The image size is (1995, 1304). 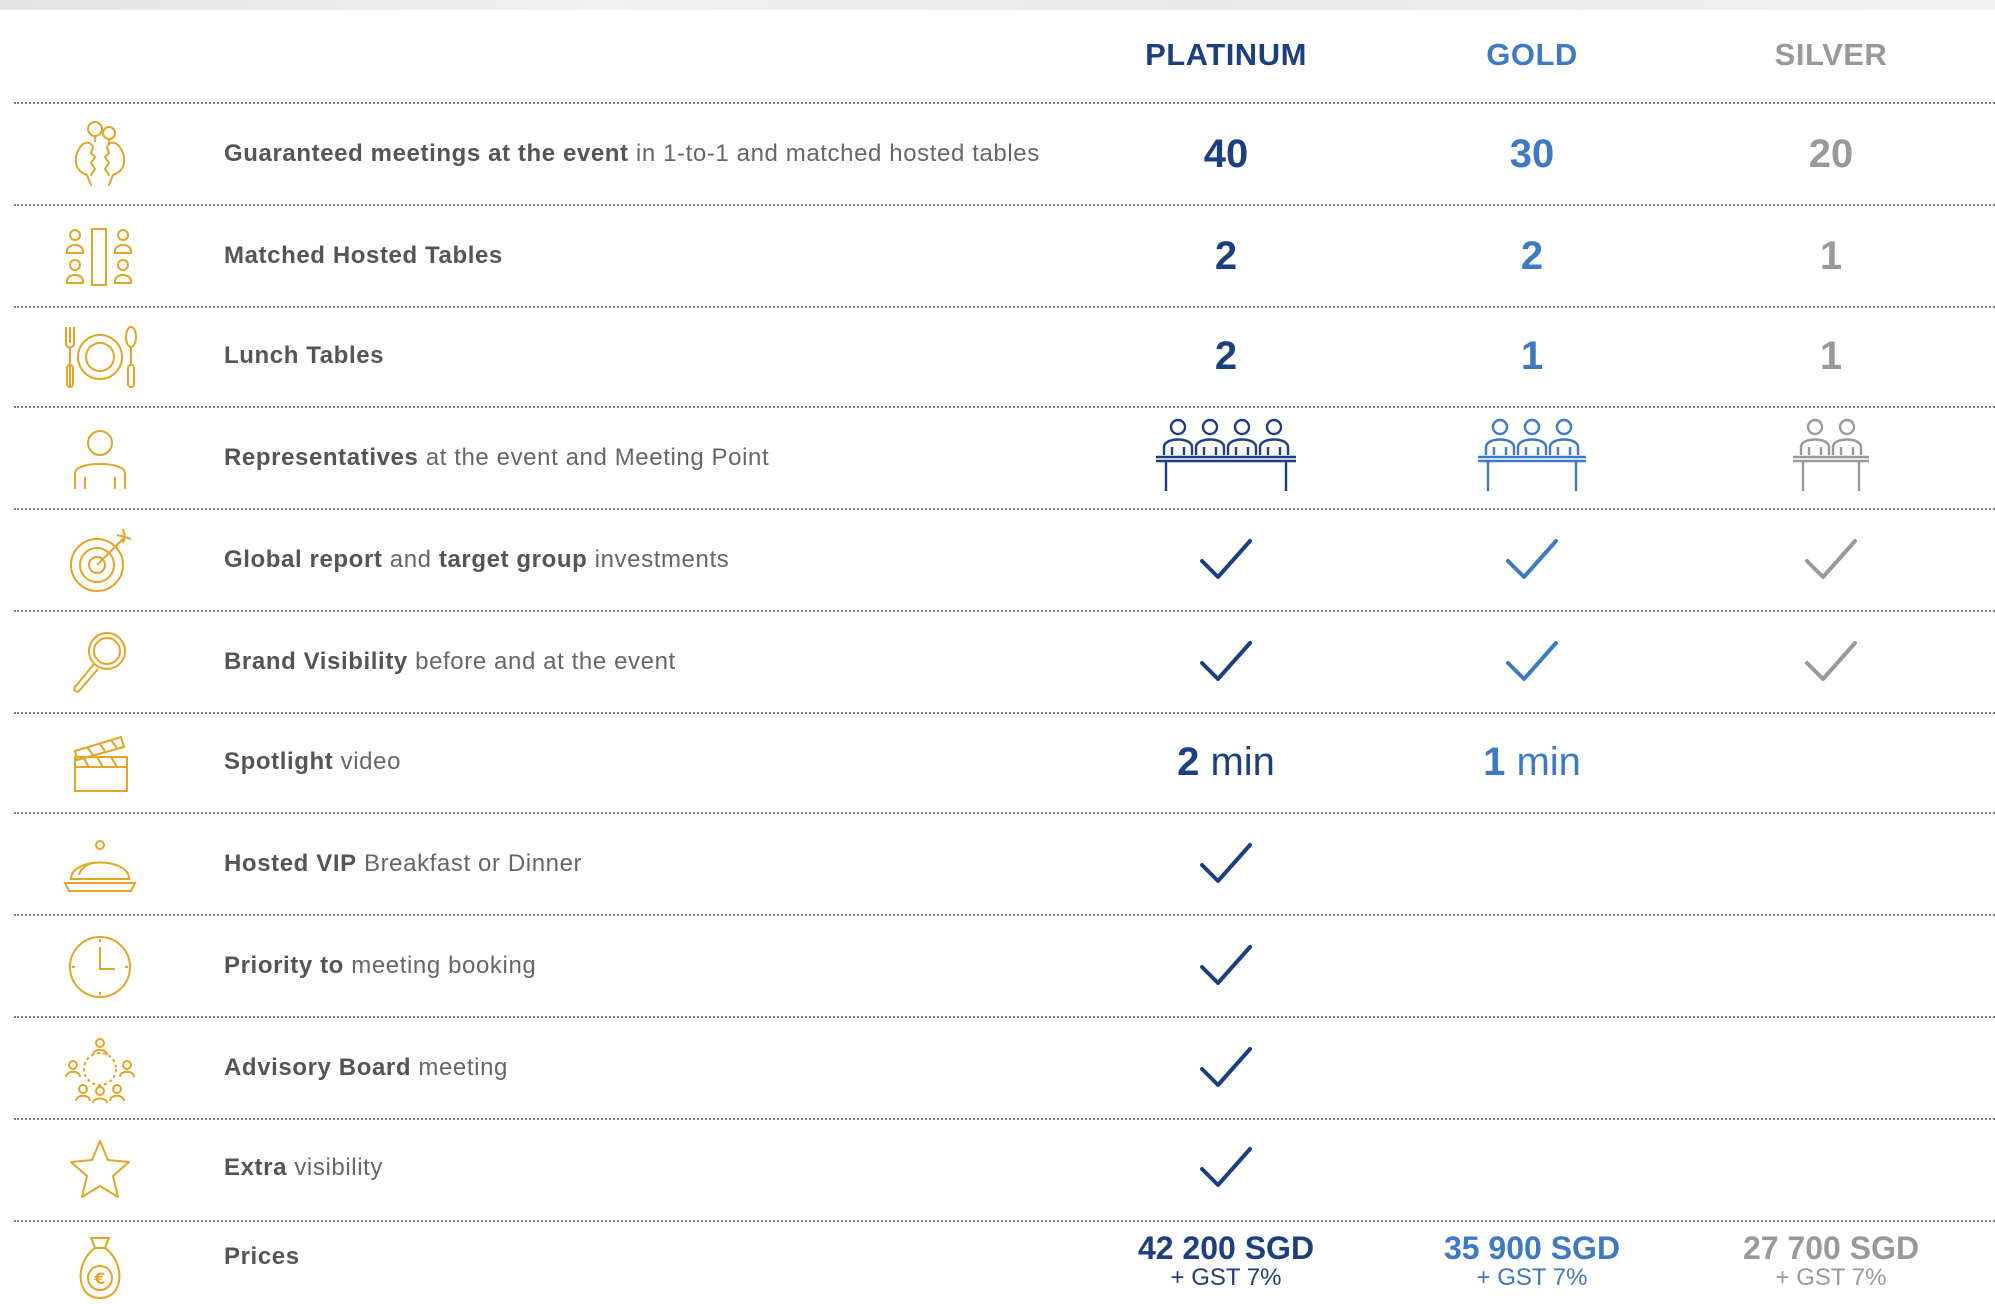 I want to click on row-hosted-vip: Hosted VIP Breakfast or Dinner, so click(x=997, y=864).